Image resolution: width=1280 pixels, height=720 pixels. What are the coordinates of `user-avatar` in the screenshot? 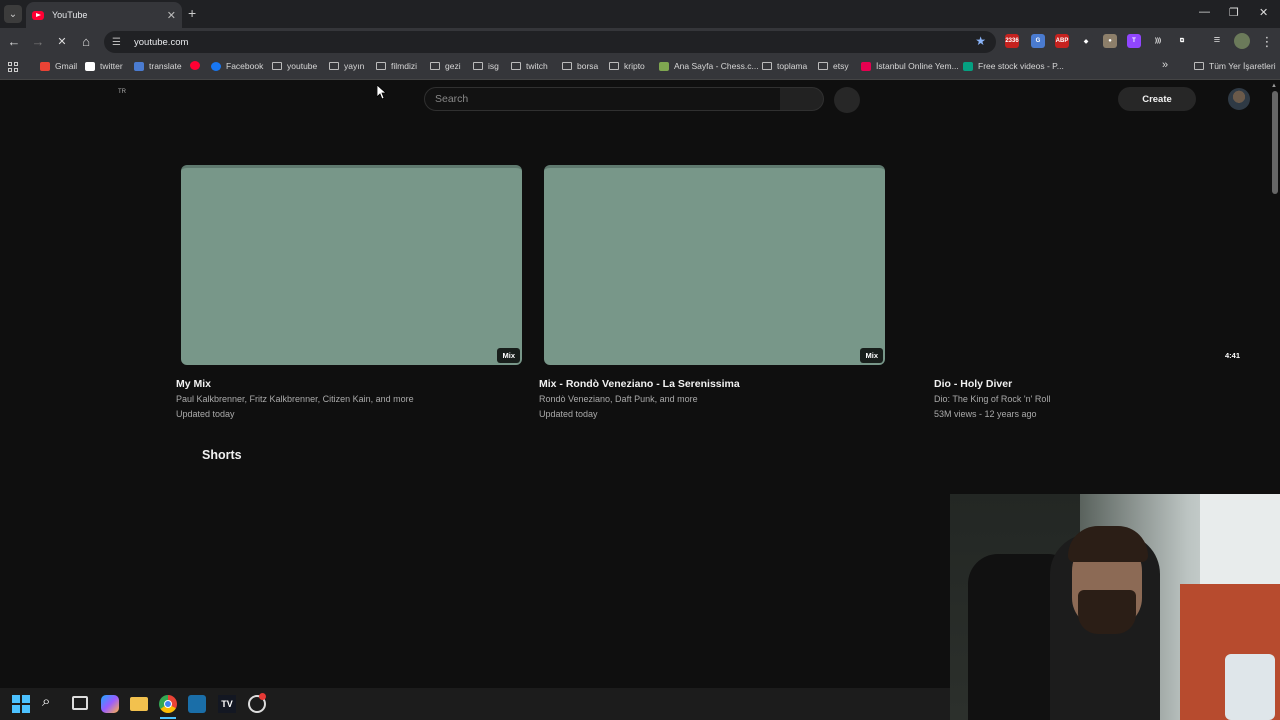 It's located at (1239, 99).